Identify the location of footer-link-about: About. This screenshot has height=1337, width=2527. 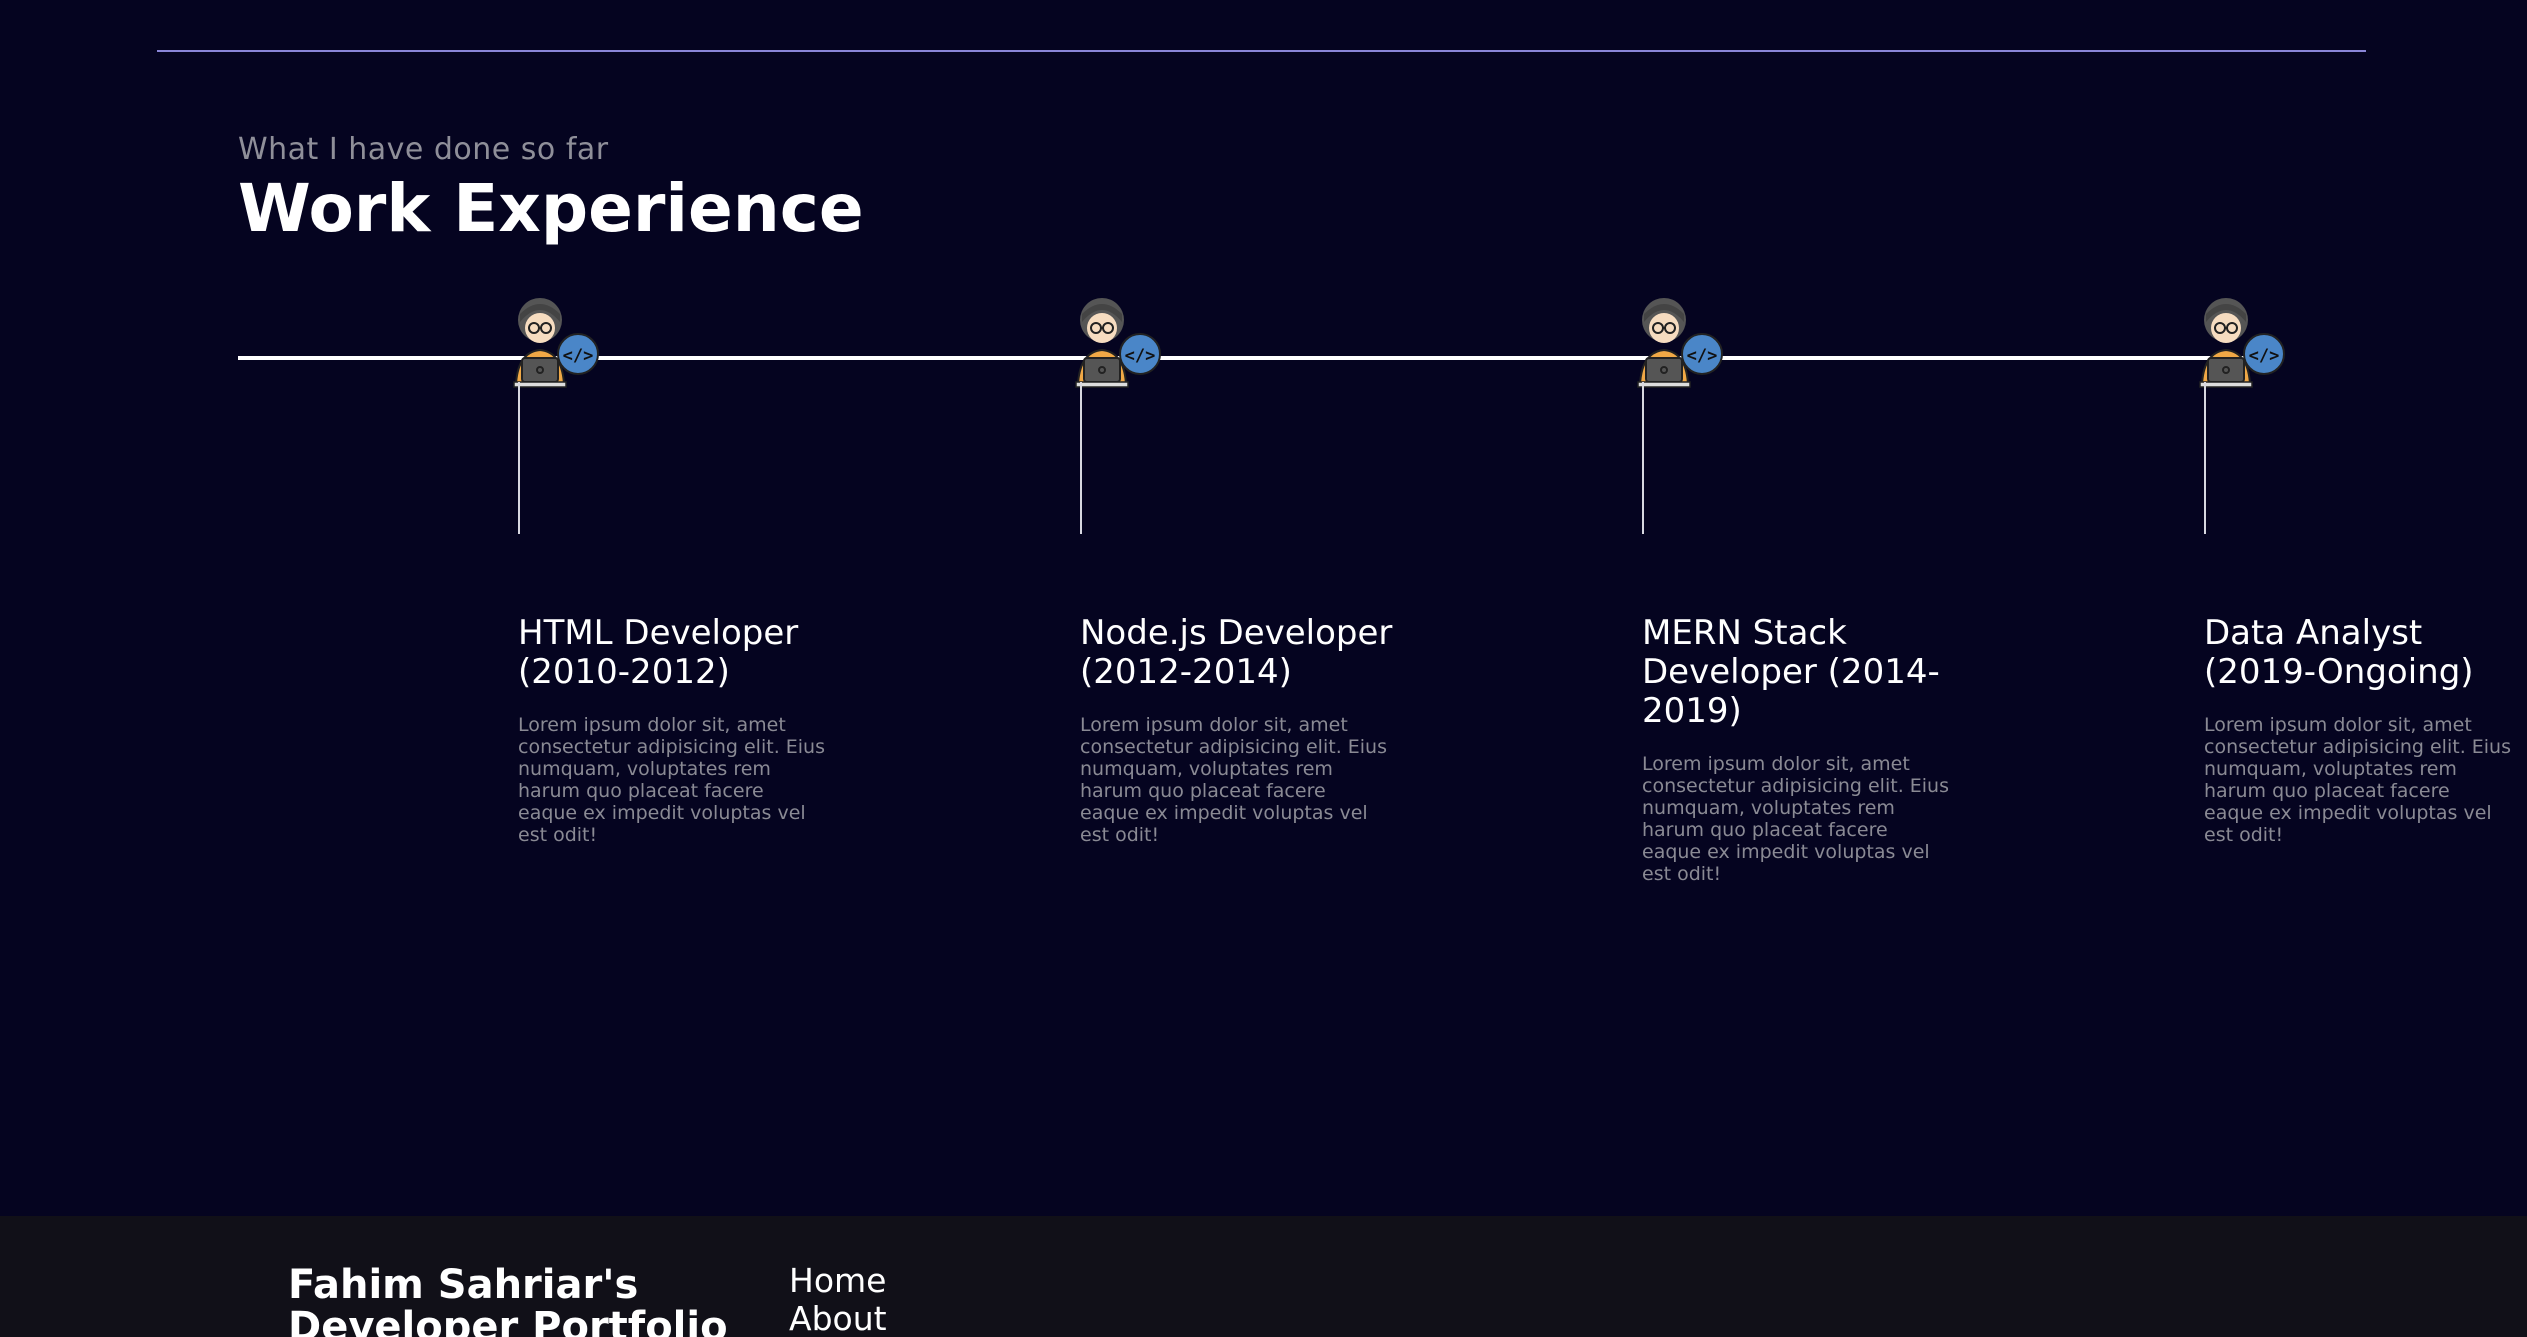
(838, 1318).